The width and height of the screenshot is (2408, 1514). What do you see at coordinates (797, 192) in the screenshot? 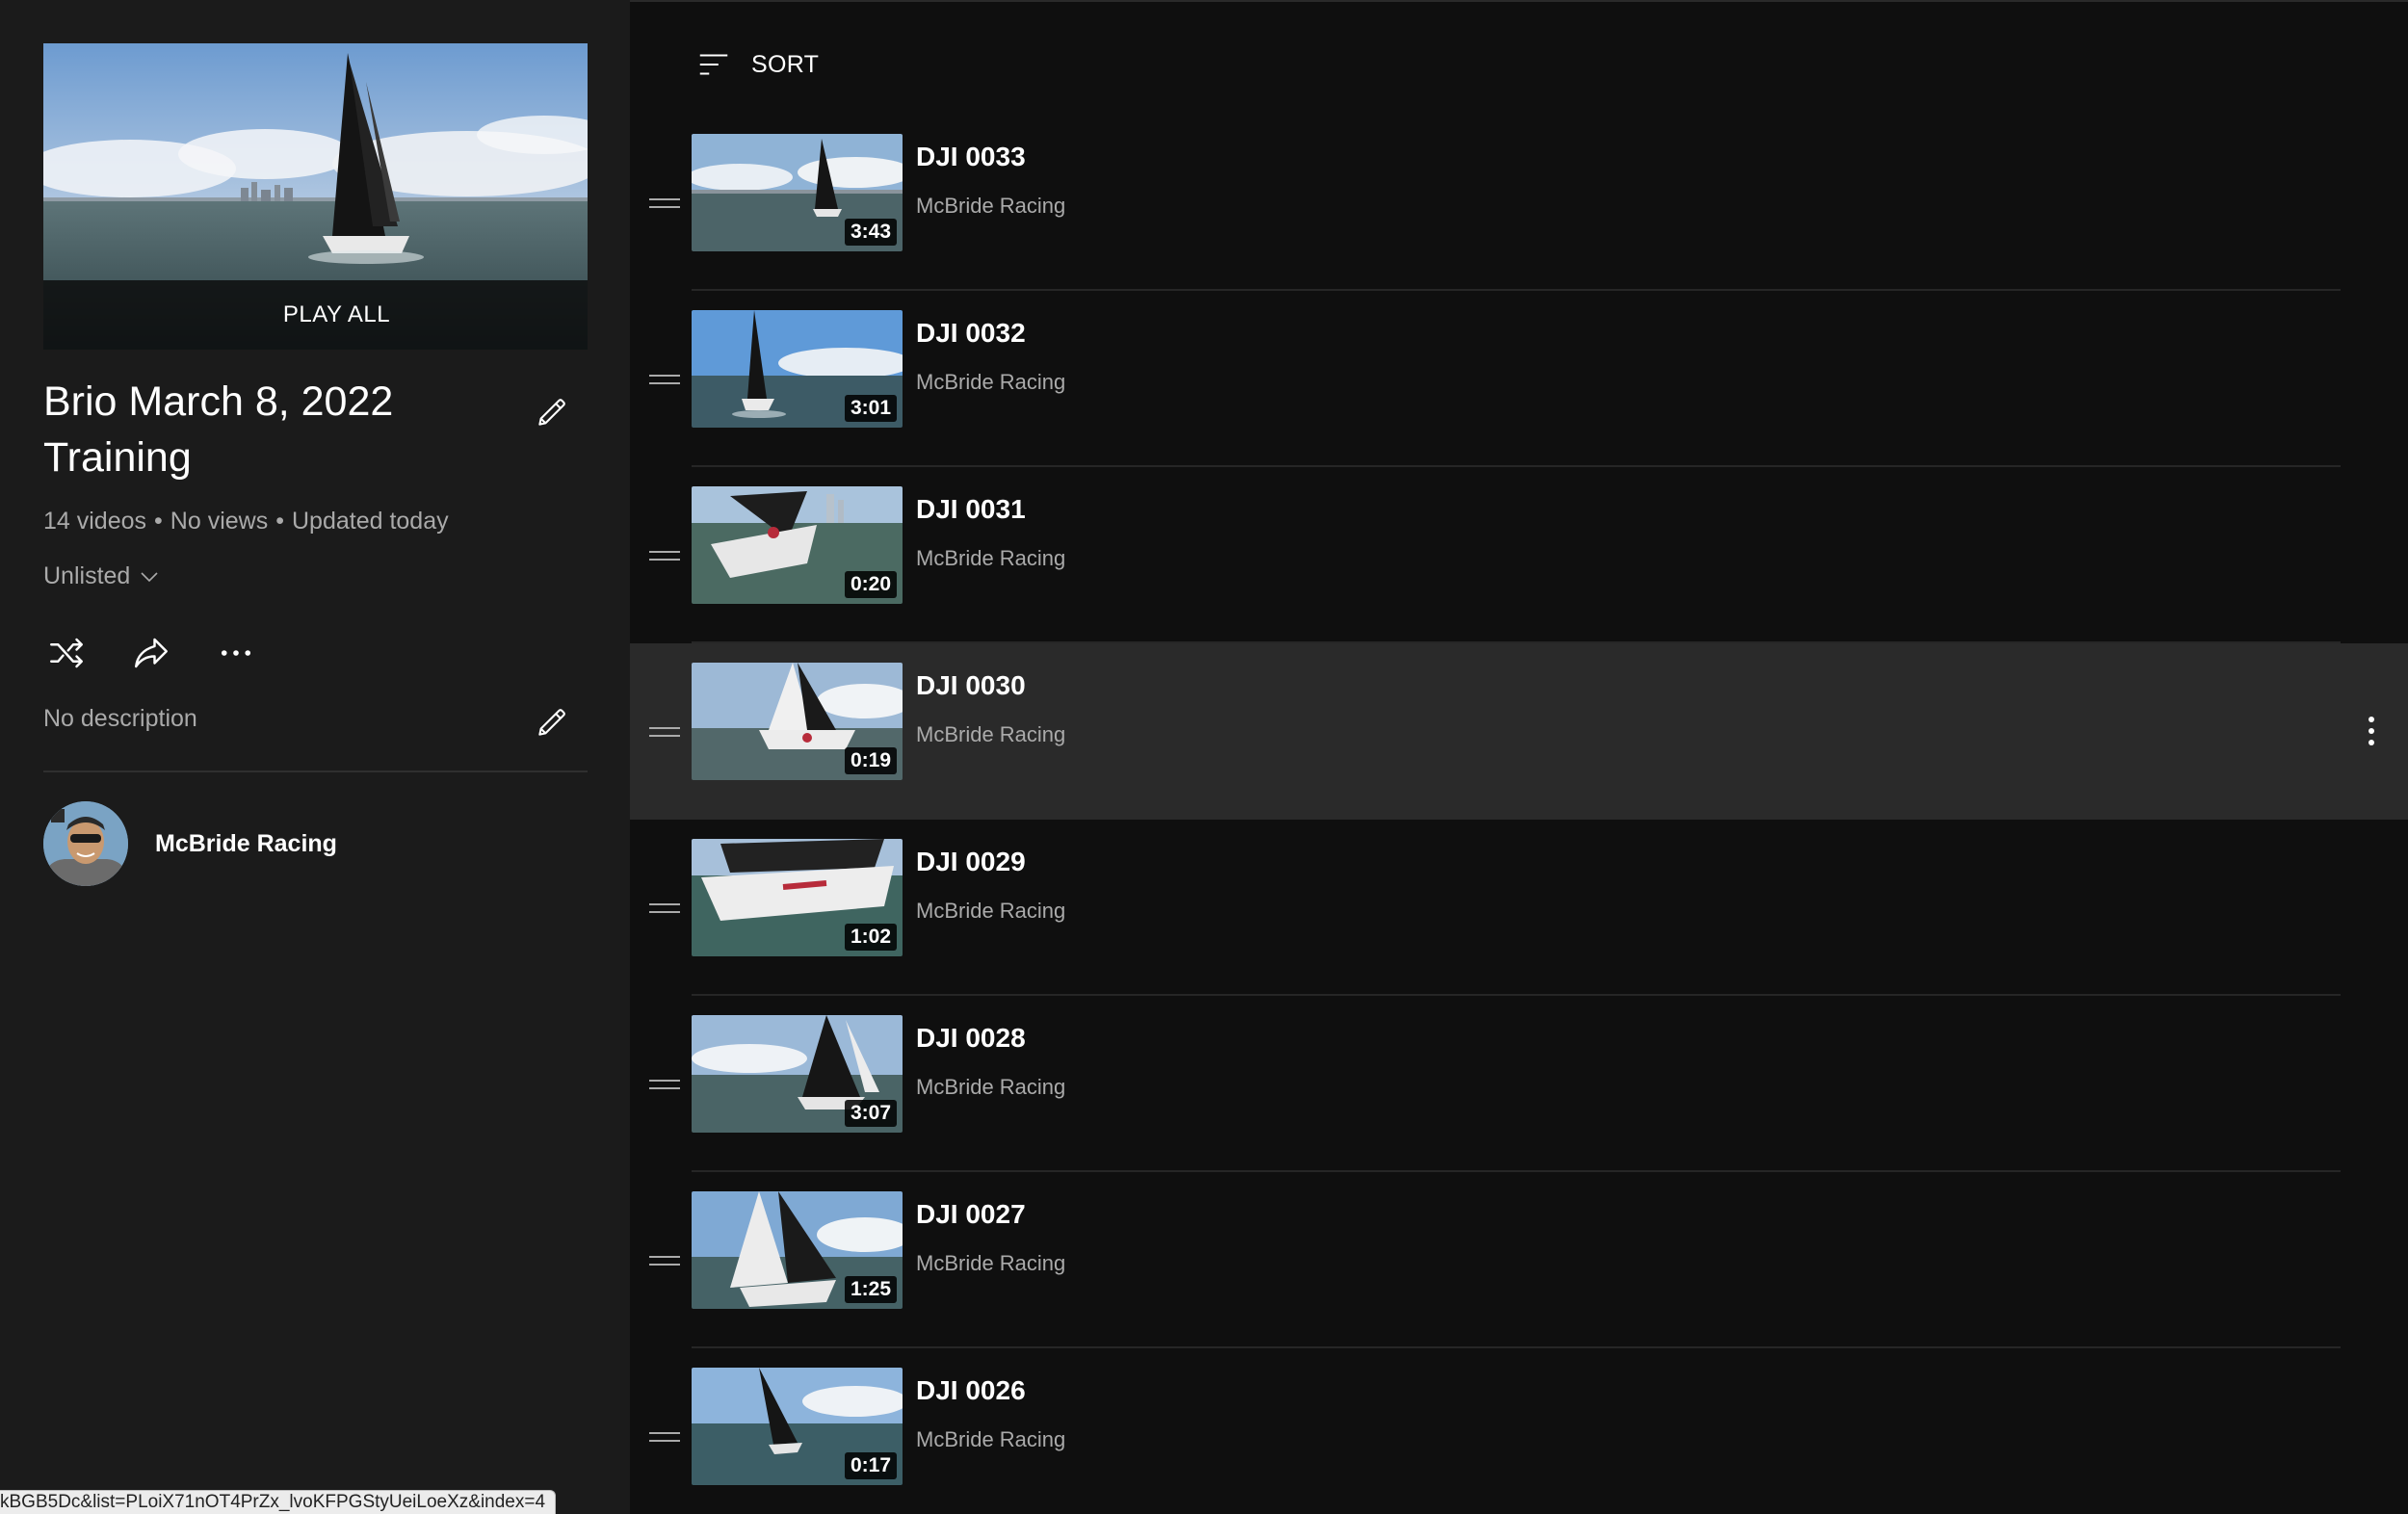
I see `video-thumbnail: 3:43` at bounding box center [797, 192].